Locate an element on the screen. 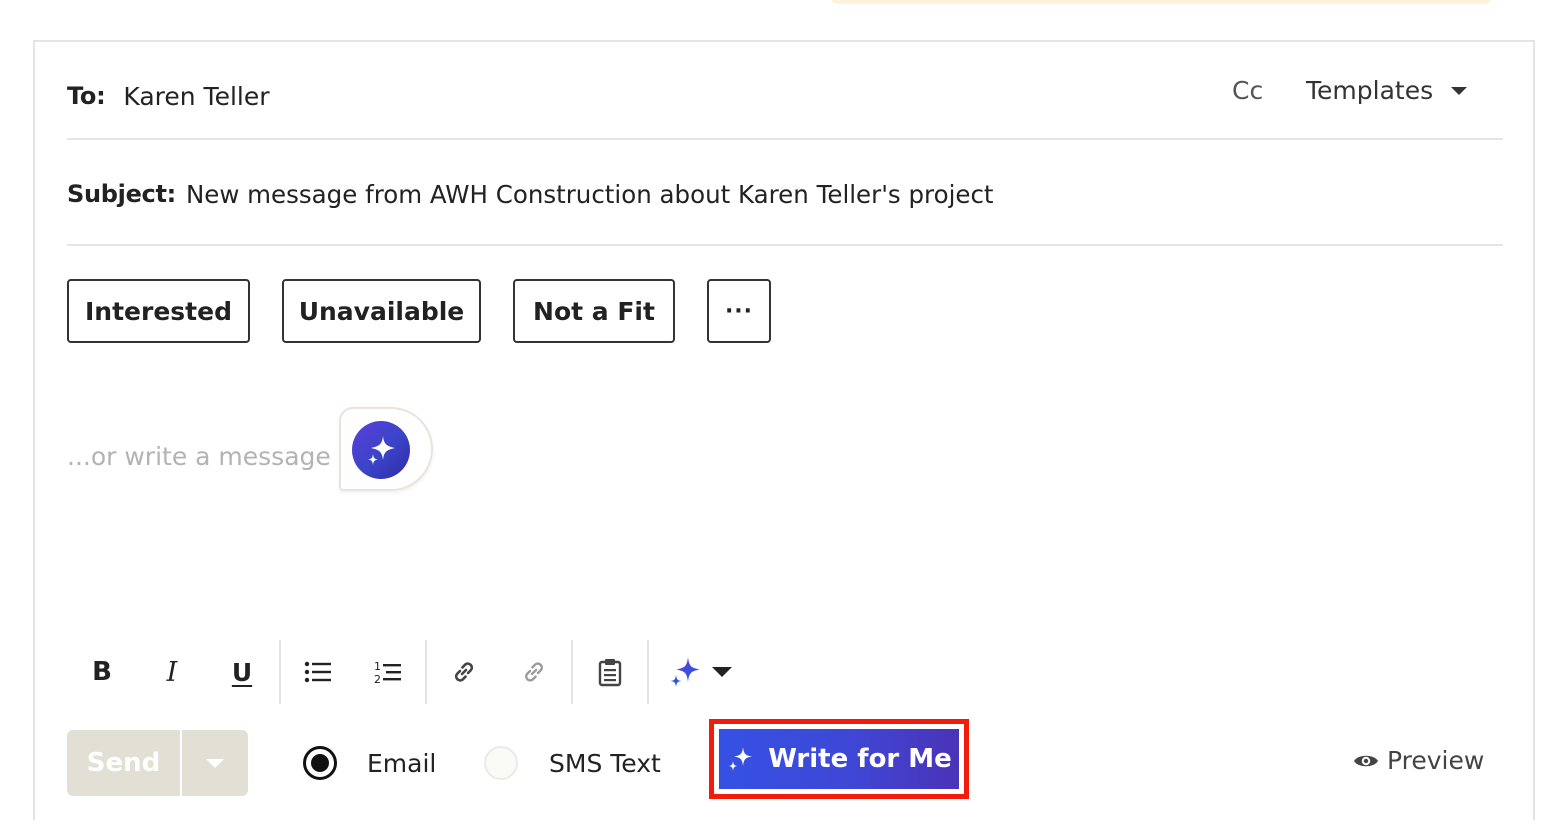 The image size is (1568, 826). unlink-icon is located at coordinates (534, 672).